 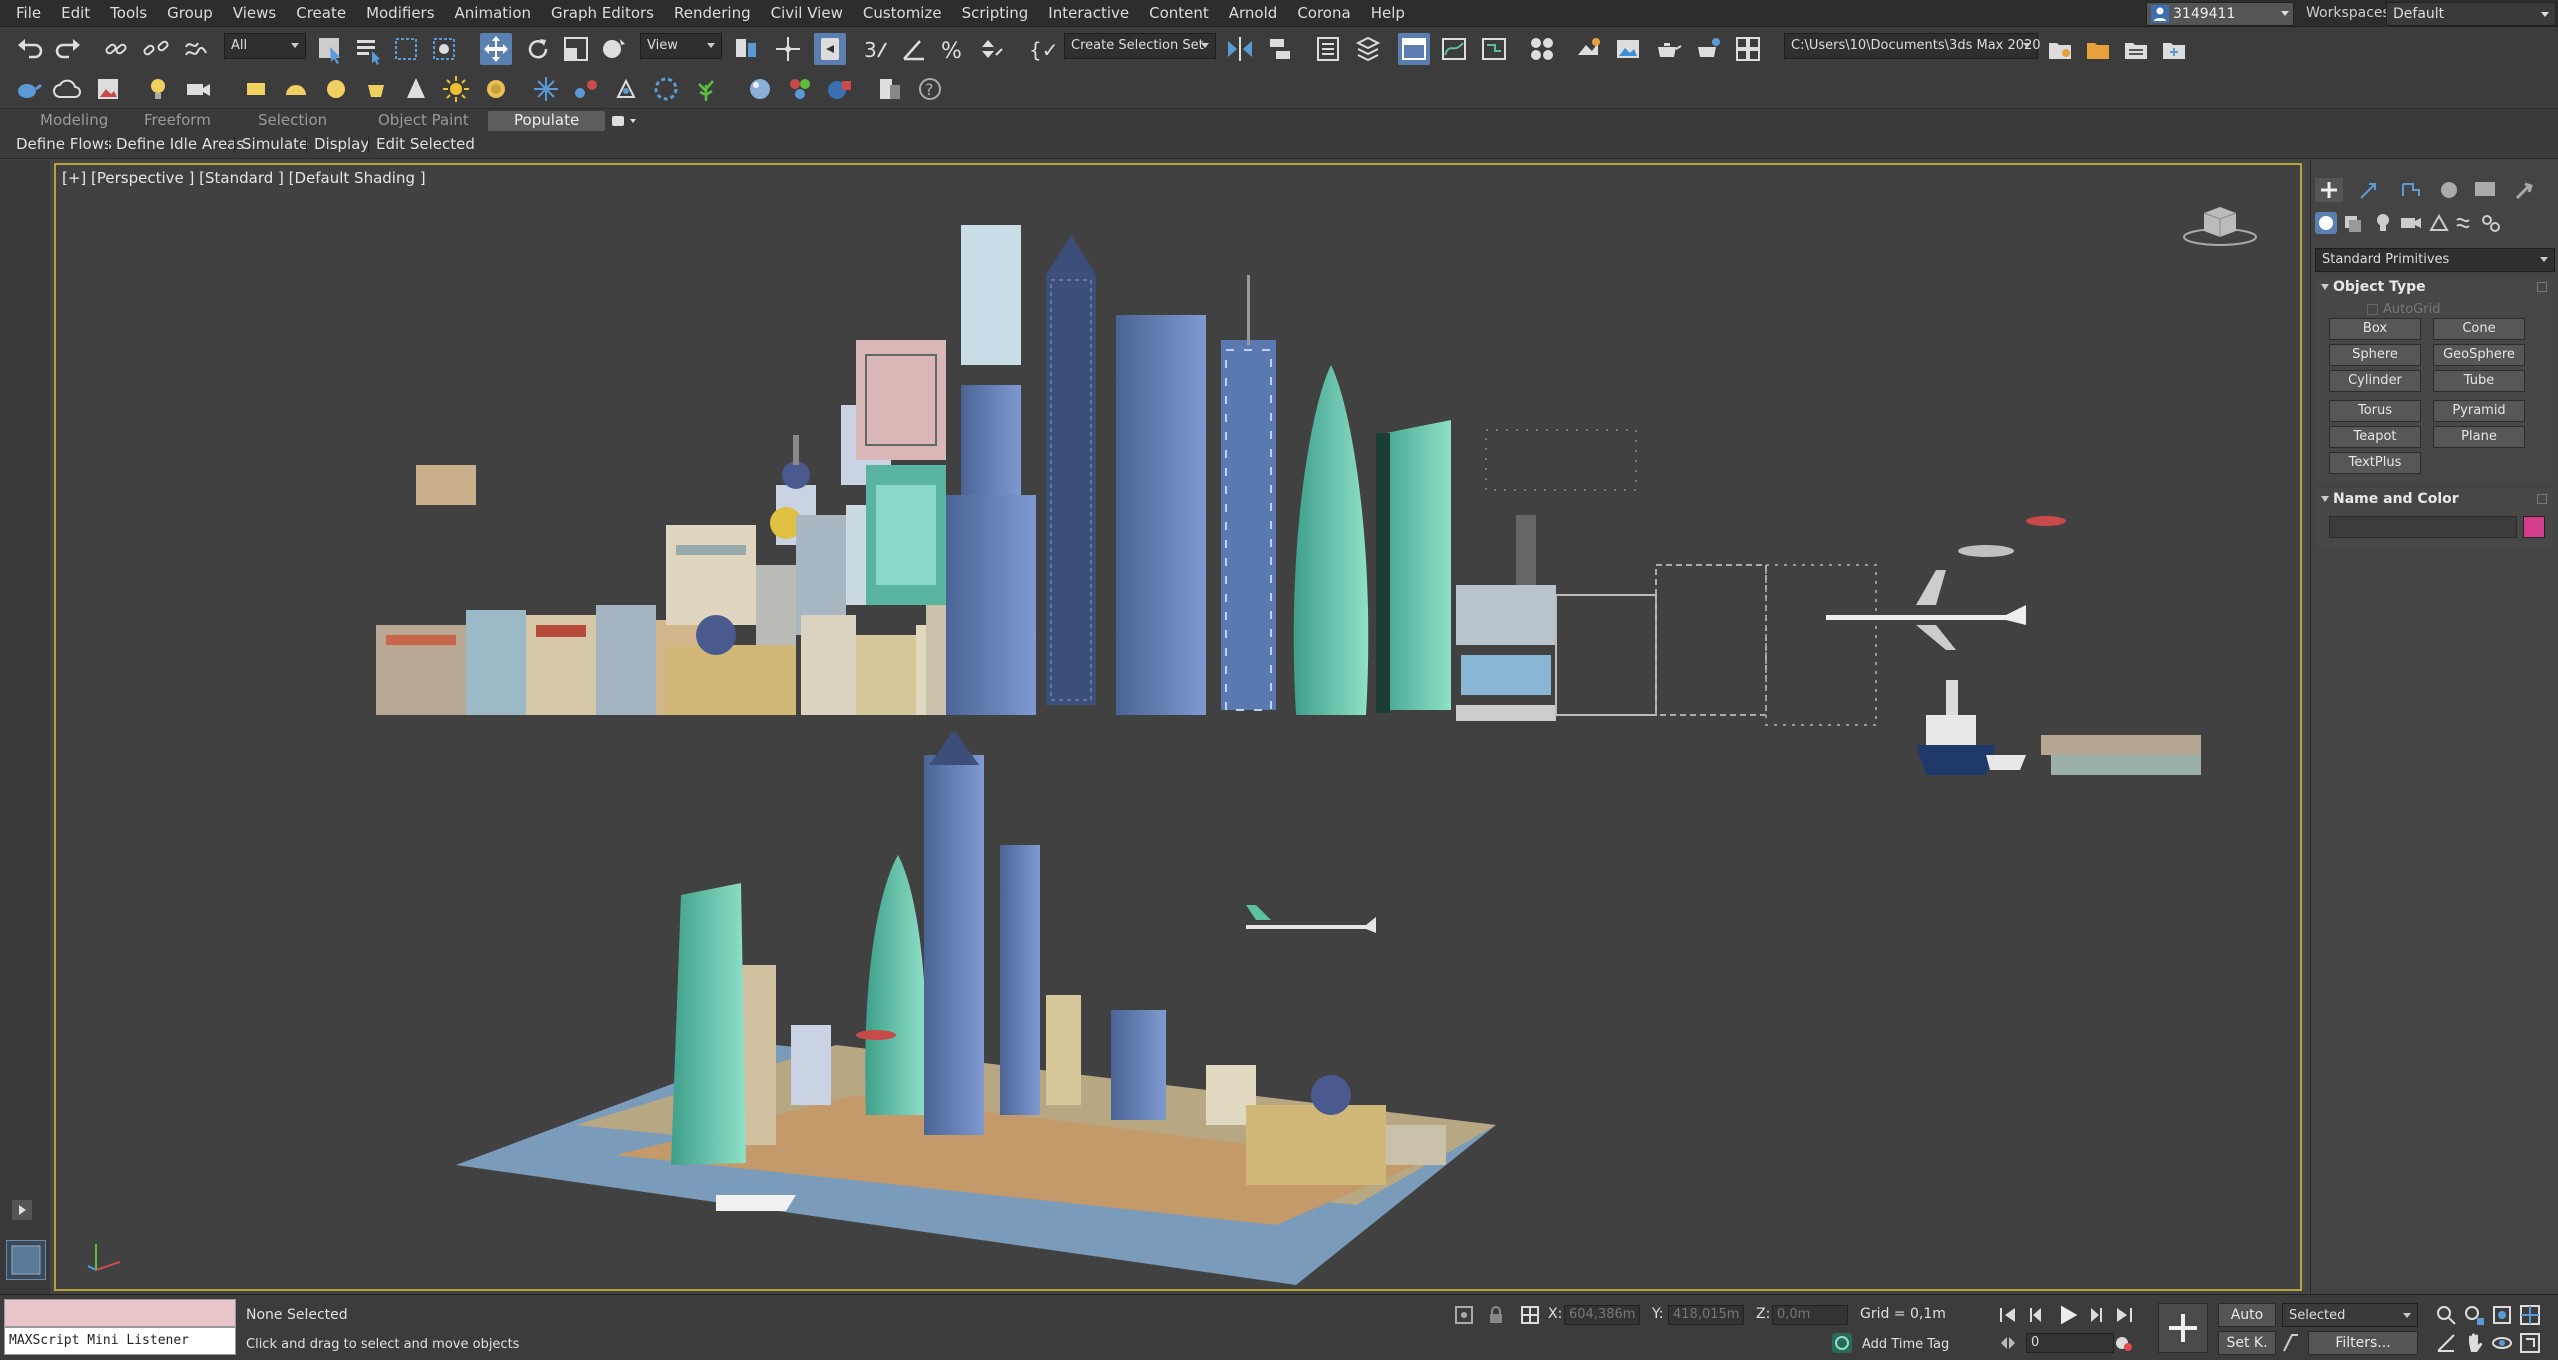 I want to click on folder-add-button, so click(x=2174, y=49).